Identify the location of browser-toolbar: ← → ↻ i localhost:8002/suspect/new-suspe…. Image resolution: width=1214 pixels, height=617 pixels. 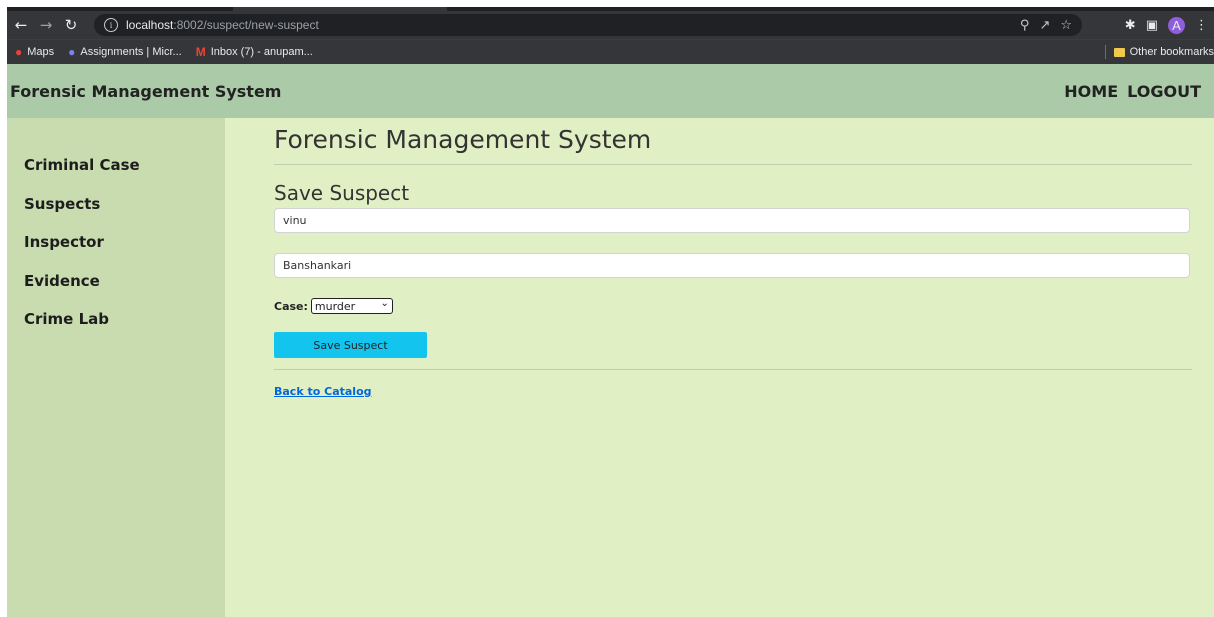
(610, 25).